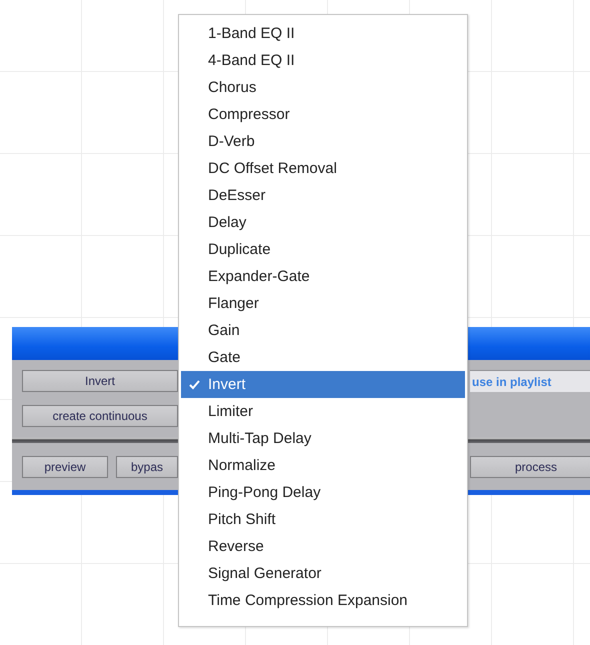 Image resolution: width=590 pixels, height=645 pixels. Describe the element at coordinates (323, 438) in the screenshot. I see `menu-item: Multi-Tap Delay` at that location.